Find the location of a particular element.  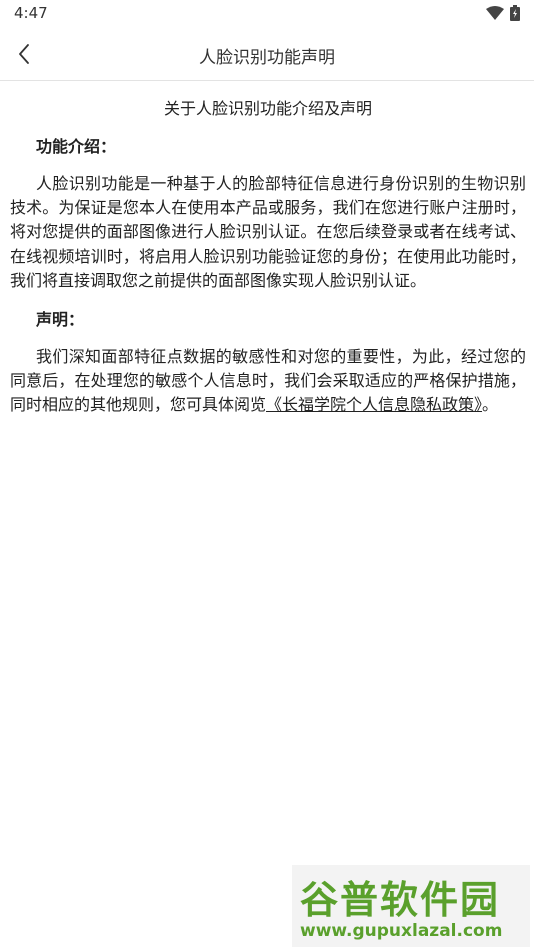

statement-end: 。 is located at coordinates (490, 405).